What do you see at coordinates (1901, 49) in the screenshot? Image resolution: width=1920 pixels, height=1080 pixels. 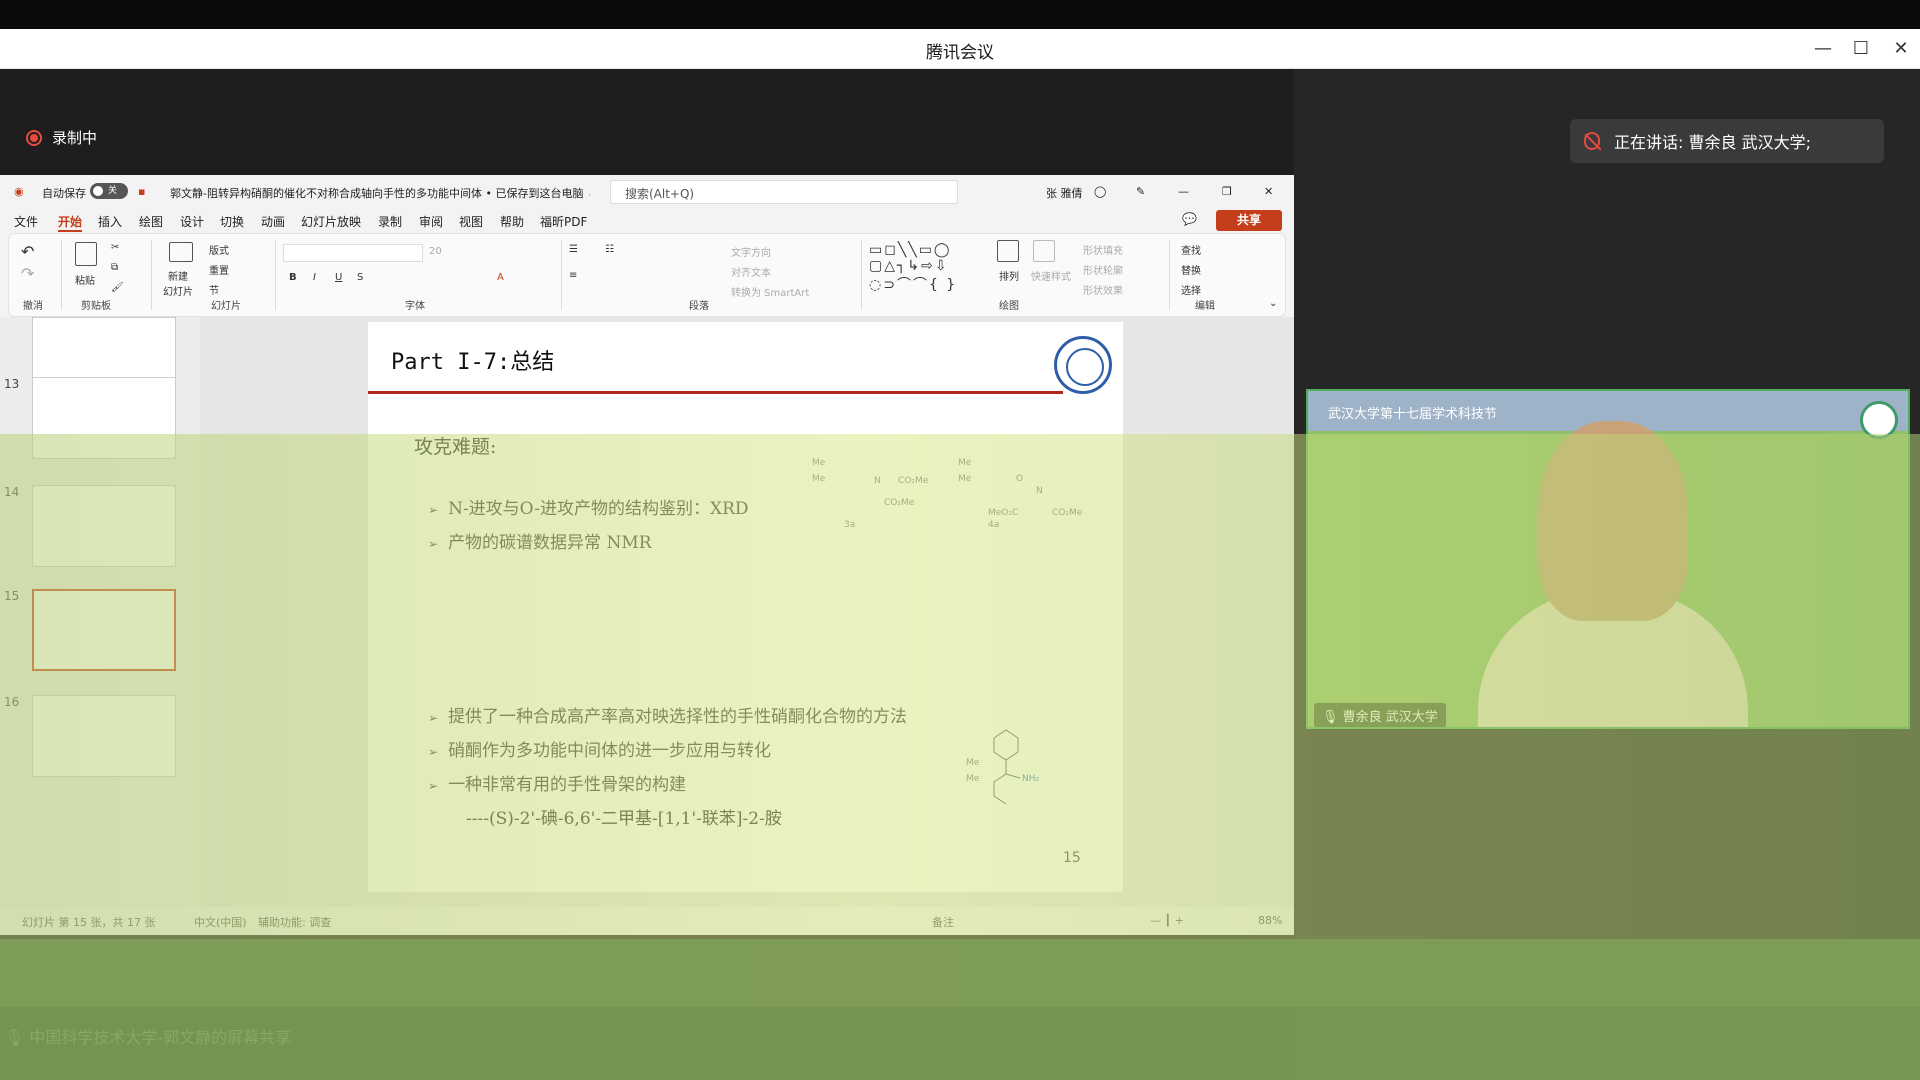 I see `close-button: ✕` at bounding box center [1901, 49].